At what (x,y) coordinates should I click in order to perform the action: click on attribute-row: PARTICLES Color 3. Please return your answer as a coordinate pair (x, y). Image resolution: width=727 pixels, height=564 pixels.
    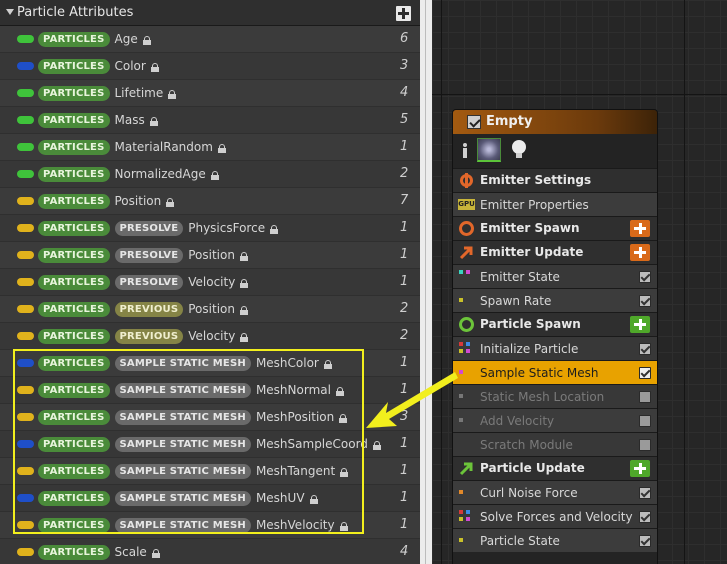
    Looking at the image, I should click on (210, 66).